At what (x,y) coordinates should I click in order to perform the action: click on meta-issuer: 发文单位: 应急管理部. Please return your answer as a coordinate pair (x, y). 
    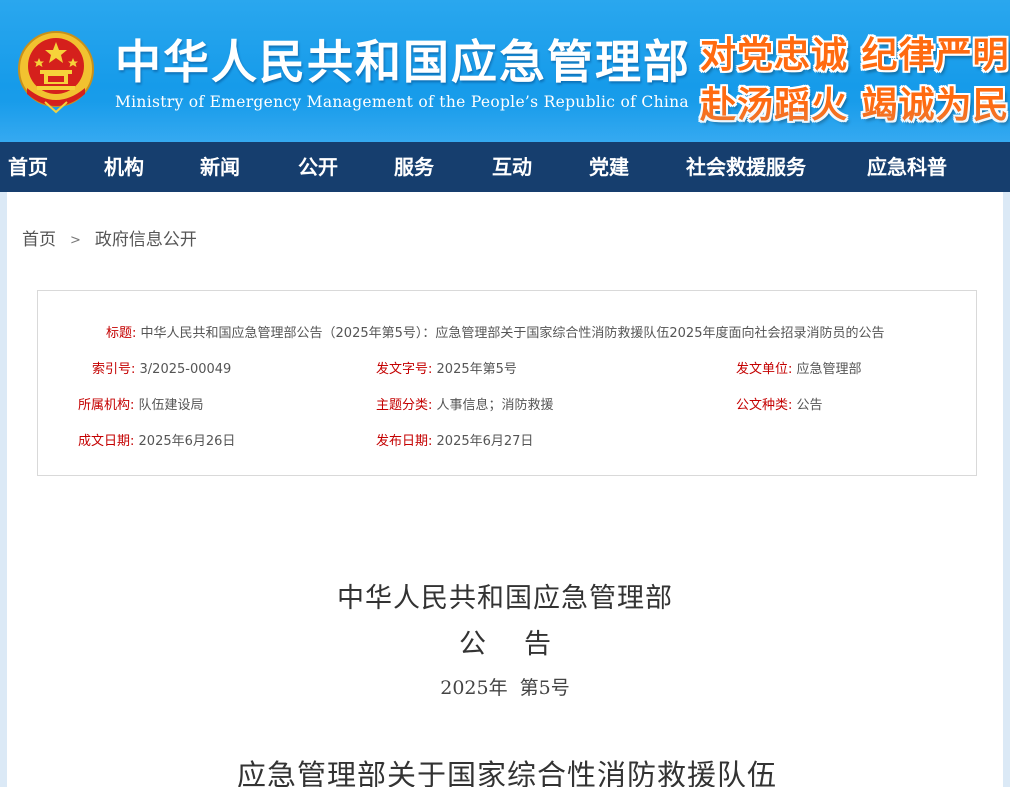
    Looking at the image, I should click on (799, 367).